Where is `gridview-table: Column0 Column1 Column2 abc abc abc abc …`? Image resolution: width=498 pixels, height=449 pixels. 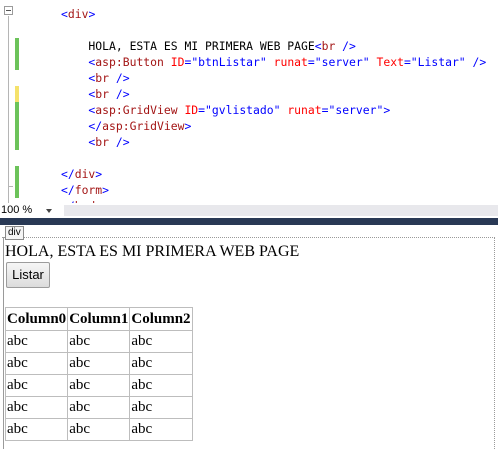 gridview-table: Column0 Column1 Column2 abc abc abc abc … is located at coordinates (98, 374).